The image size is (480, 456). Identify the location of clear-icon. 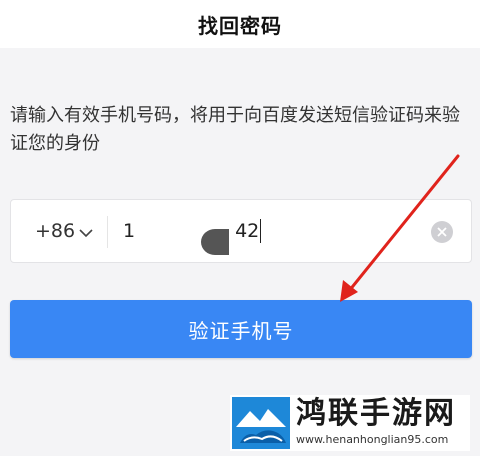
(442, 232).